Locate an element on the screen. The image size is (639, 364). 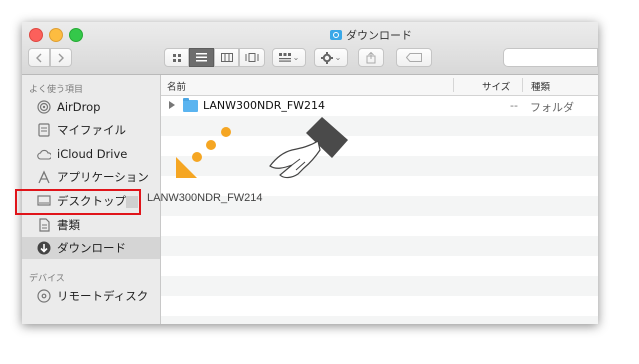
close-window-button is located at coordinates (36, 35).